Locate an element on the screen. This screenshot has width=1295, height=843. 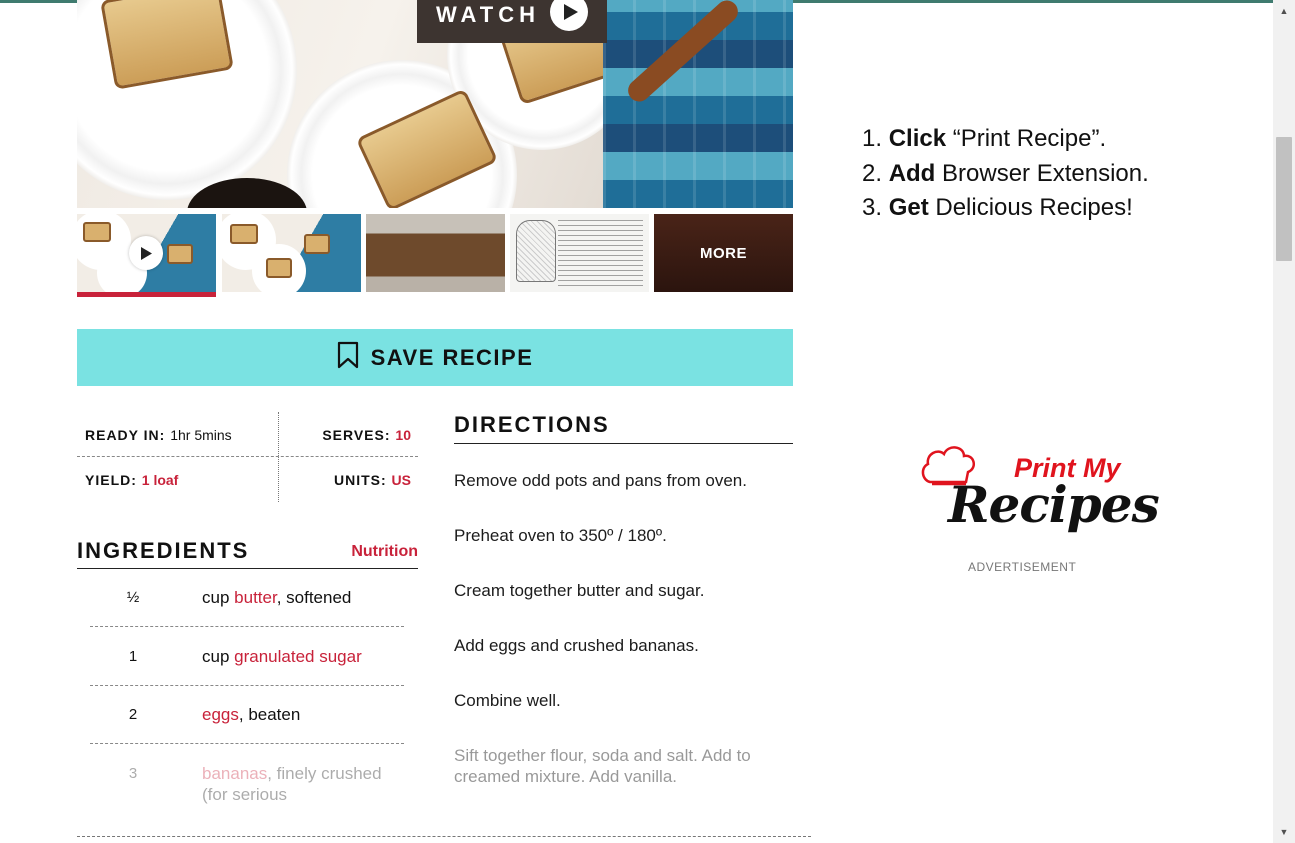
scrollbar-thumb is located at coordinates (1284, 199).